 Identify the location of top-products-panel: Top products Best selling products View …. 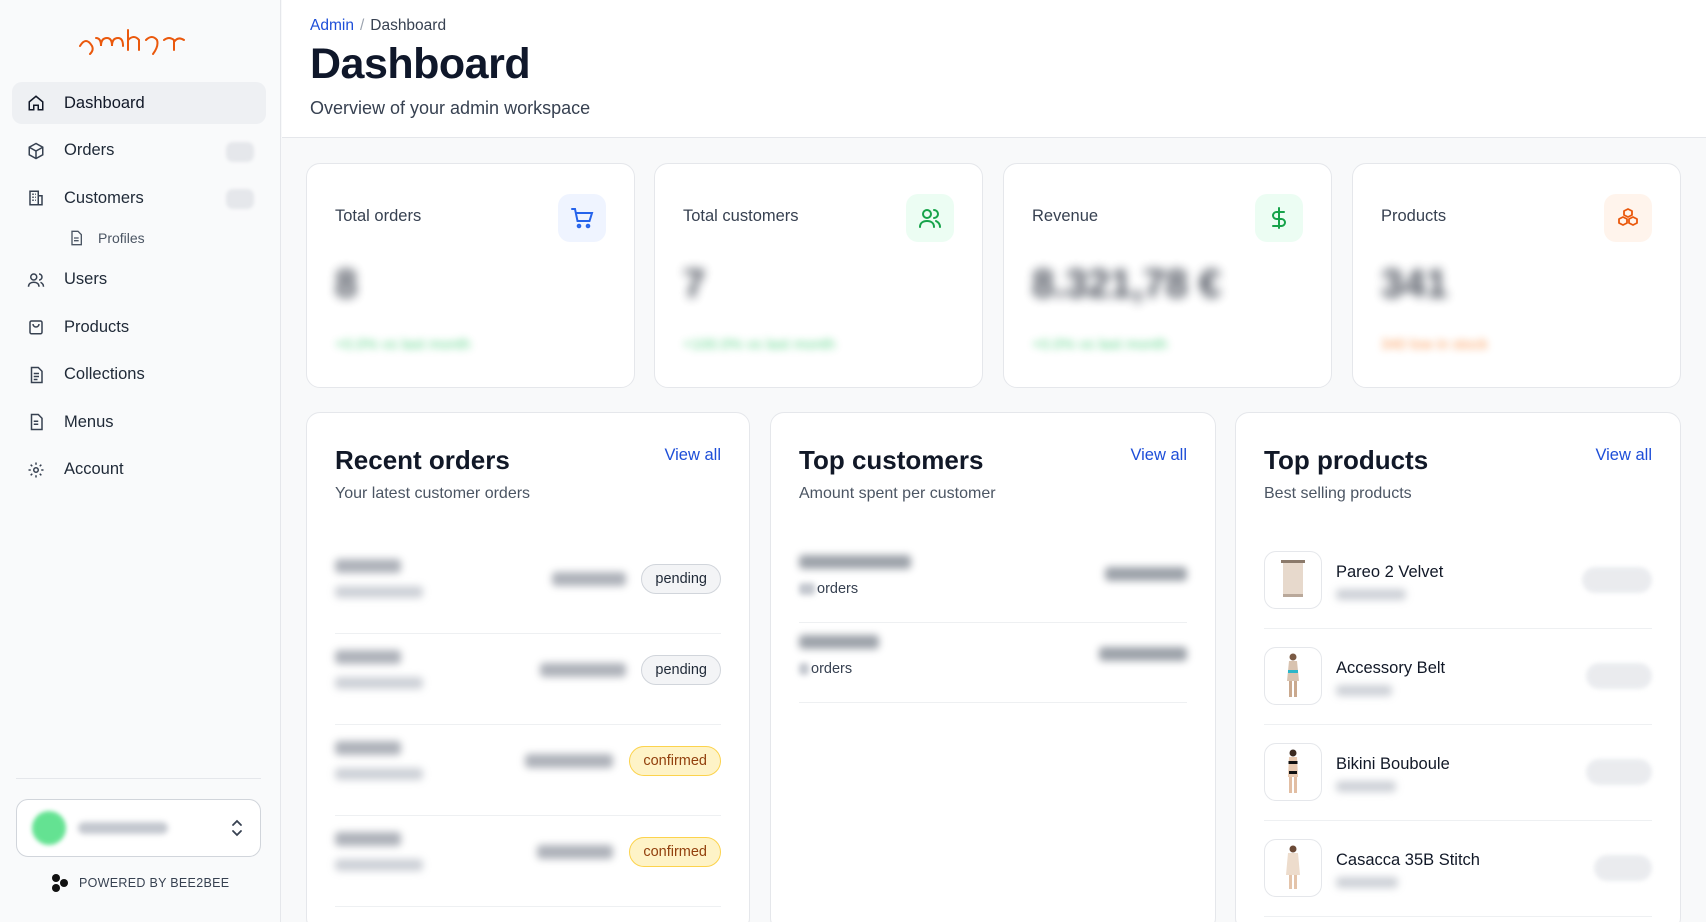
(1458, 667).